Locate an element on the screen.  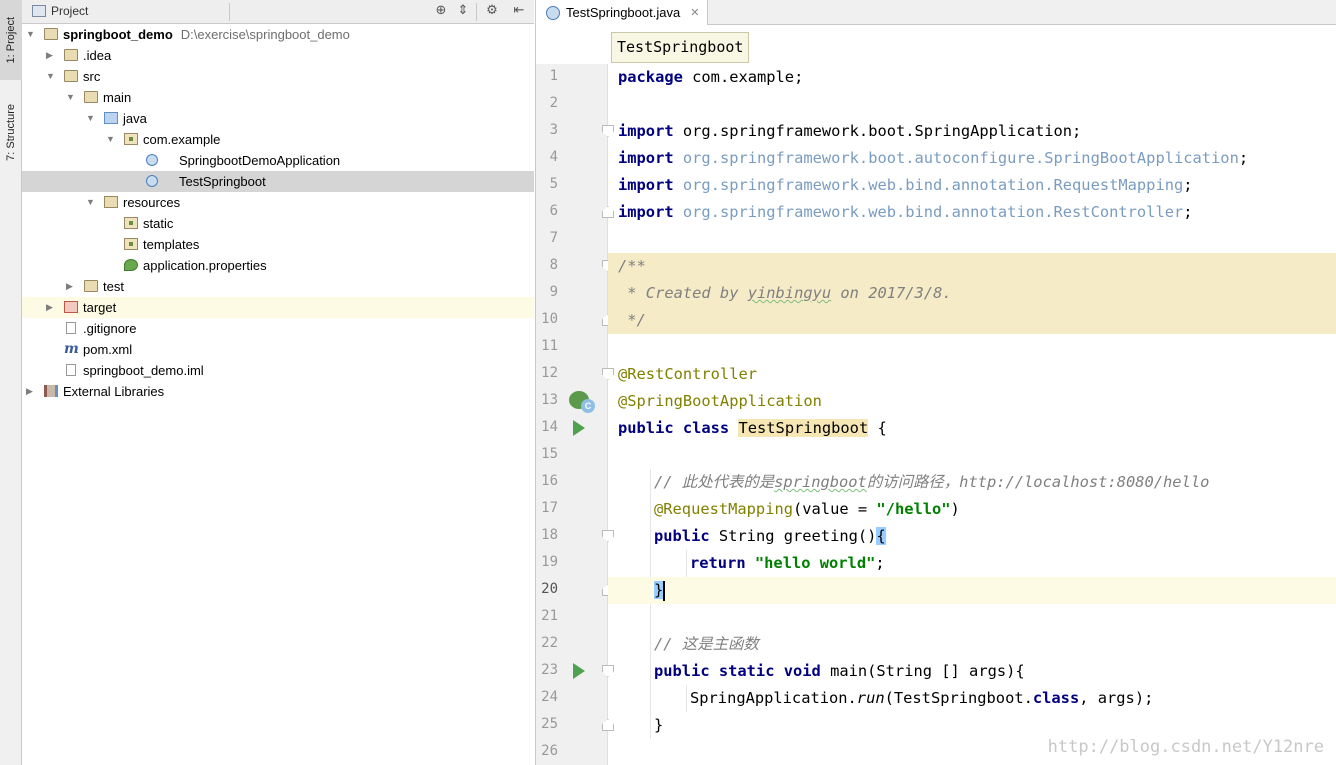
tree-item-idea: ▶ .idea is located at coordinates (278, 55).